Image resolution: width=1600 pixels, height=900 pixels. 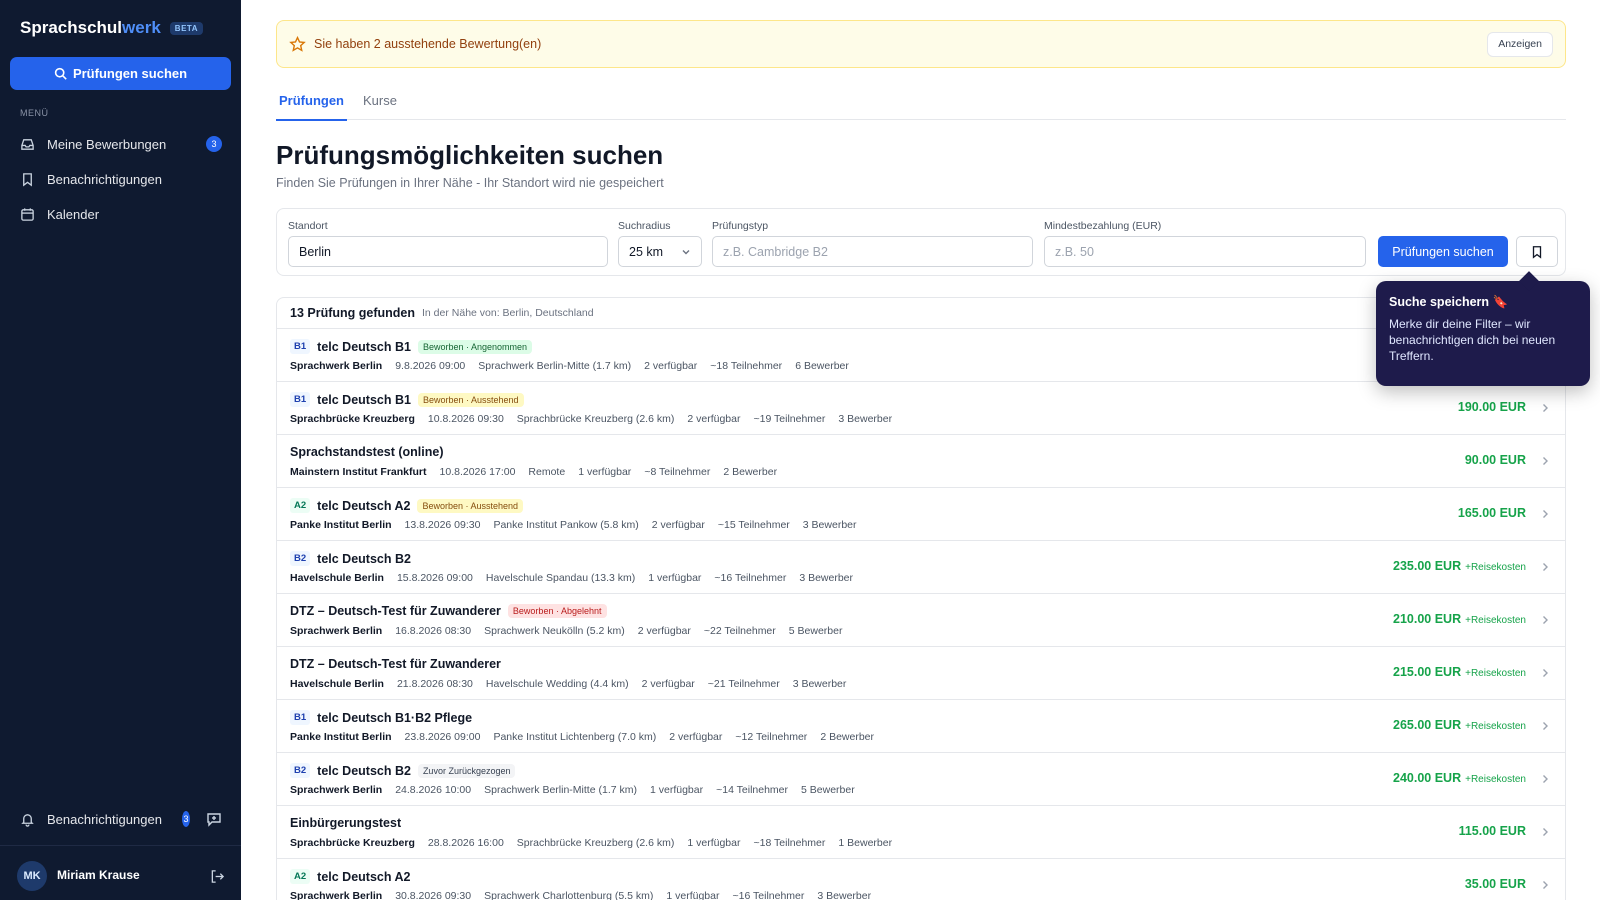 I want to click on price: 90.00 EUR, so click(x=1495, y=460).